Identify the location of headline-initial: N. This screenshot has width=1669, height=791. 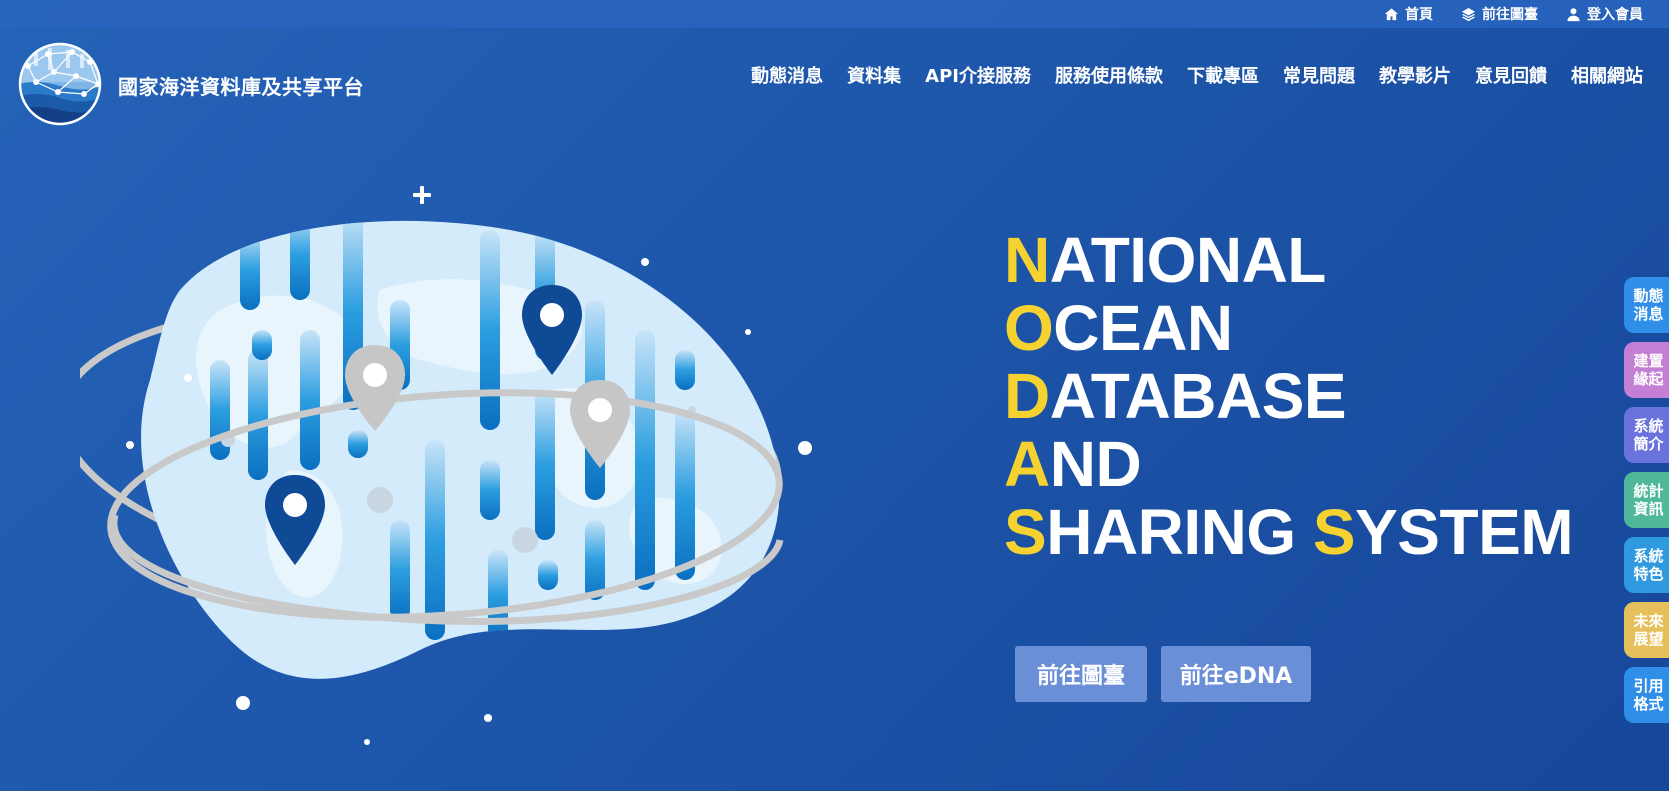
(1027, 260).